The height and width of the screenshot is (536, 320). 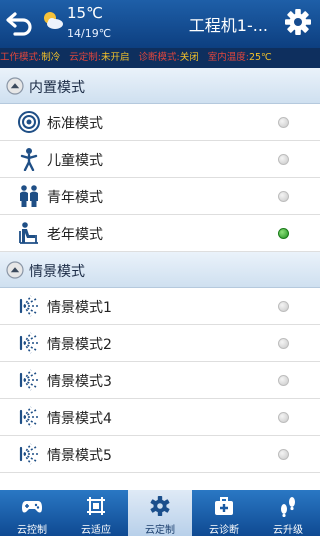 I want to click on nav-label: 云升级, so click(x=288, y=530).